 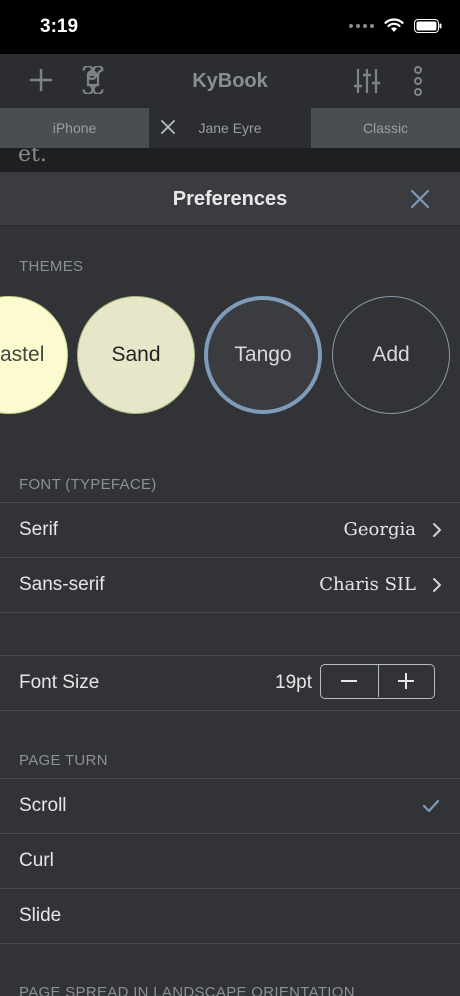 I want to click on theme-tango: Tango, so click(x=263, y=355).